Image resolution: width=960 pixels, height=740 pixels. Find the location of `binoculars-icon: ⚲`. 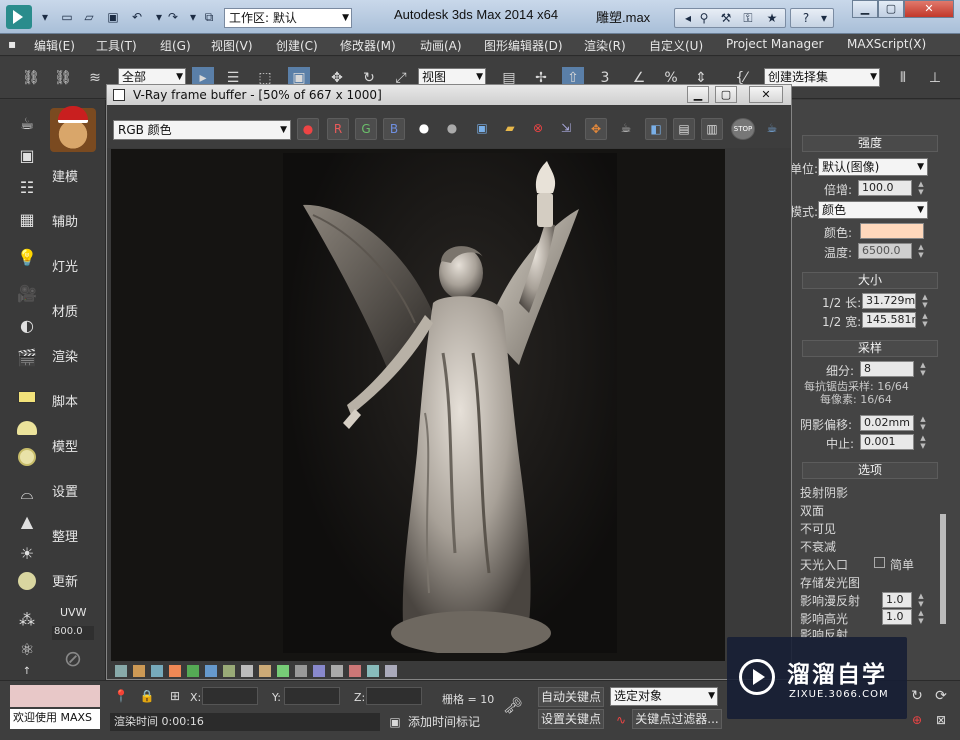

binoculars-icon: ⚲ is located at coordinates (704, 18).